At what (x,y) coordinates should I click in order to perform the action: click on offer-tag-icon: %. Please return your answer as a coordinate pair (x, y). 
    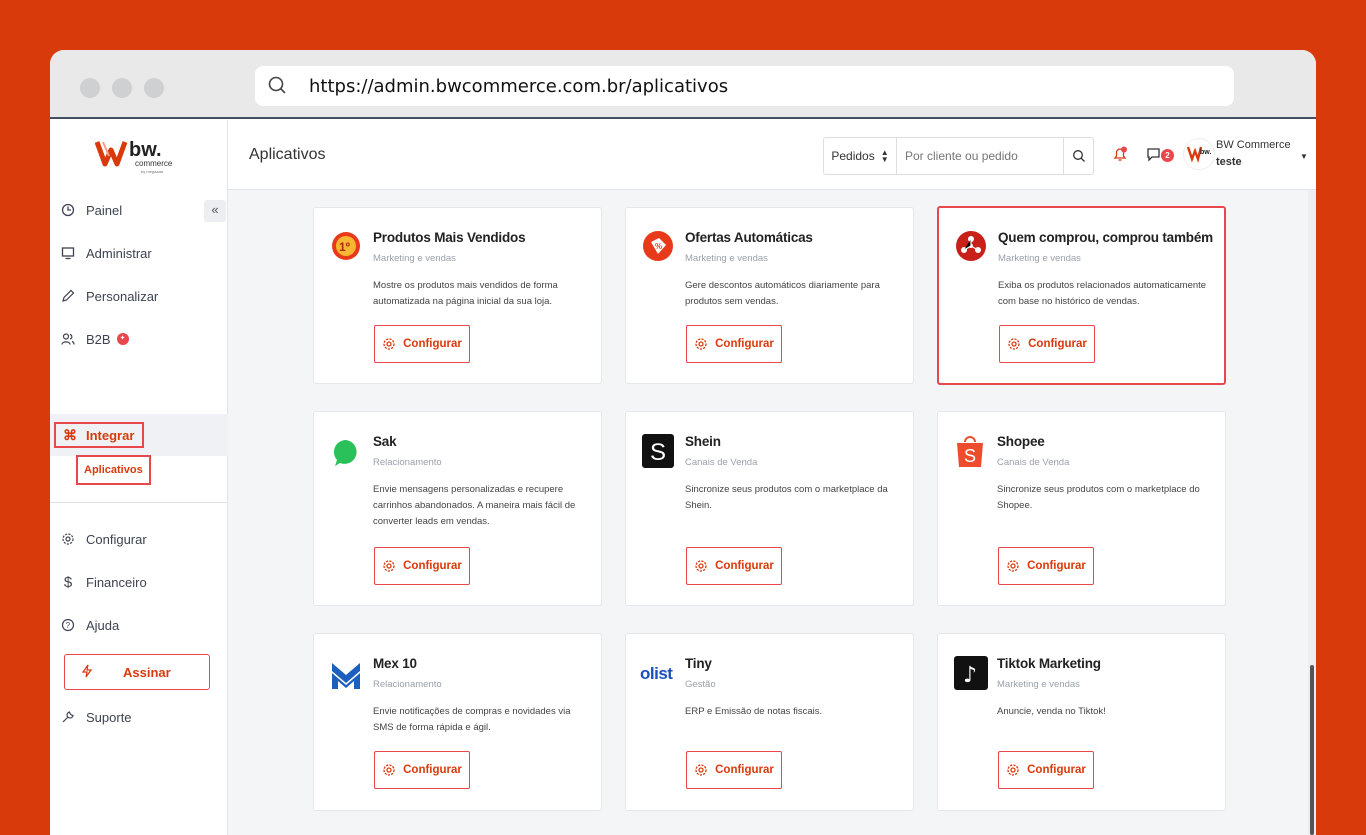
    Looking at the image, I should click on (658, 246).